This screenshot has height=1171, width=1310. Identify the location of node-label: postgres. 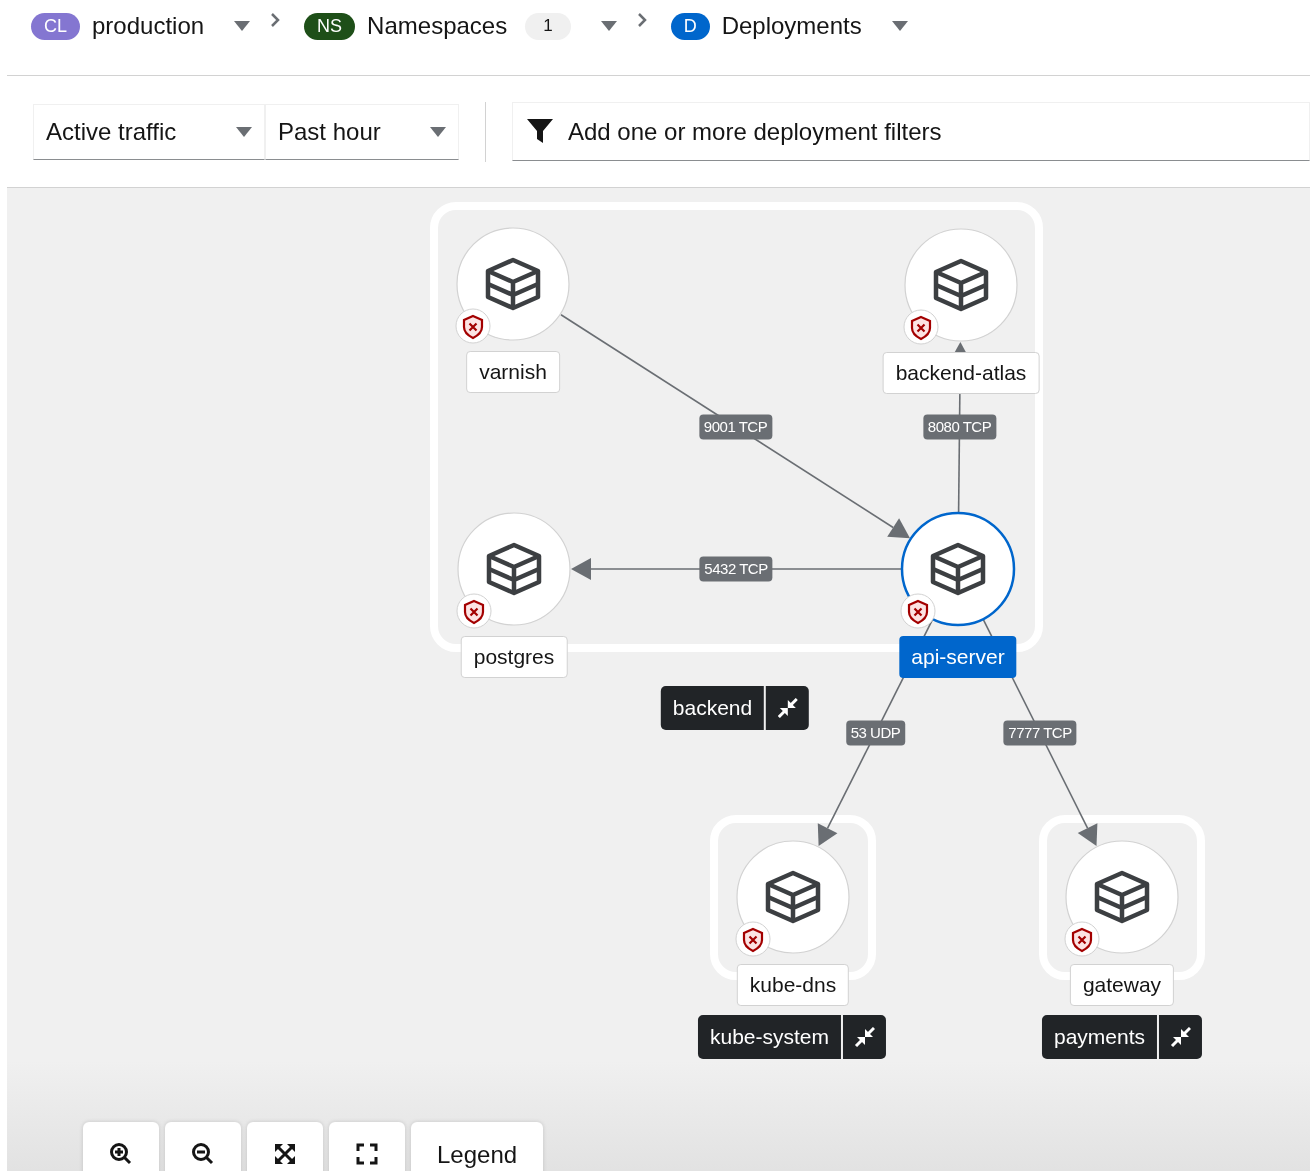
(514, 657).